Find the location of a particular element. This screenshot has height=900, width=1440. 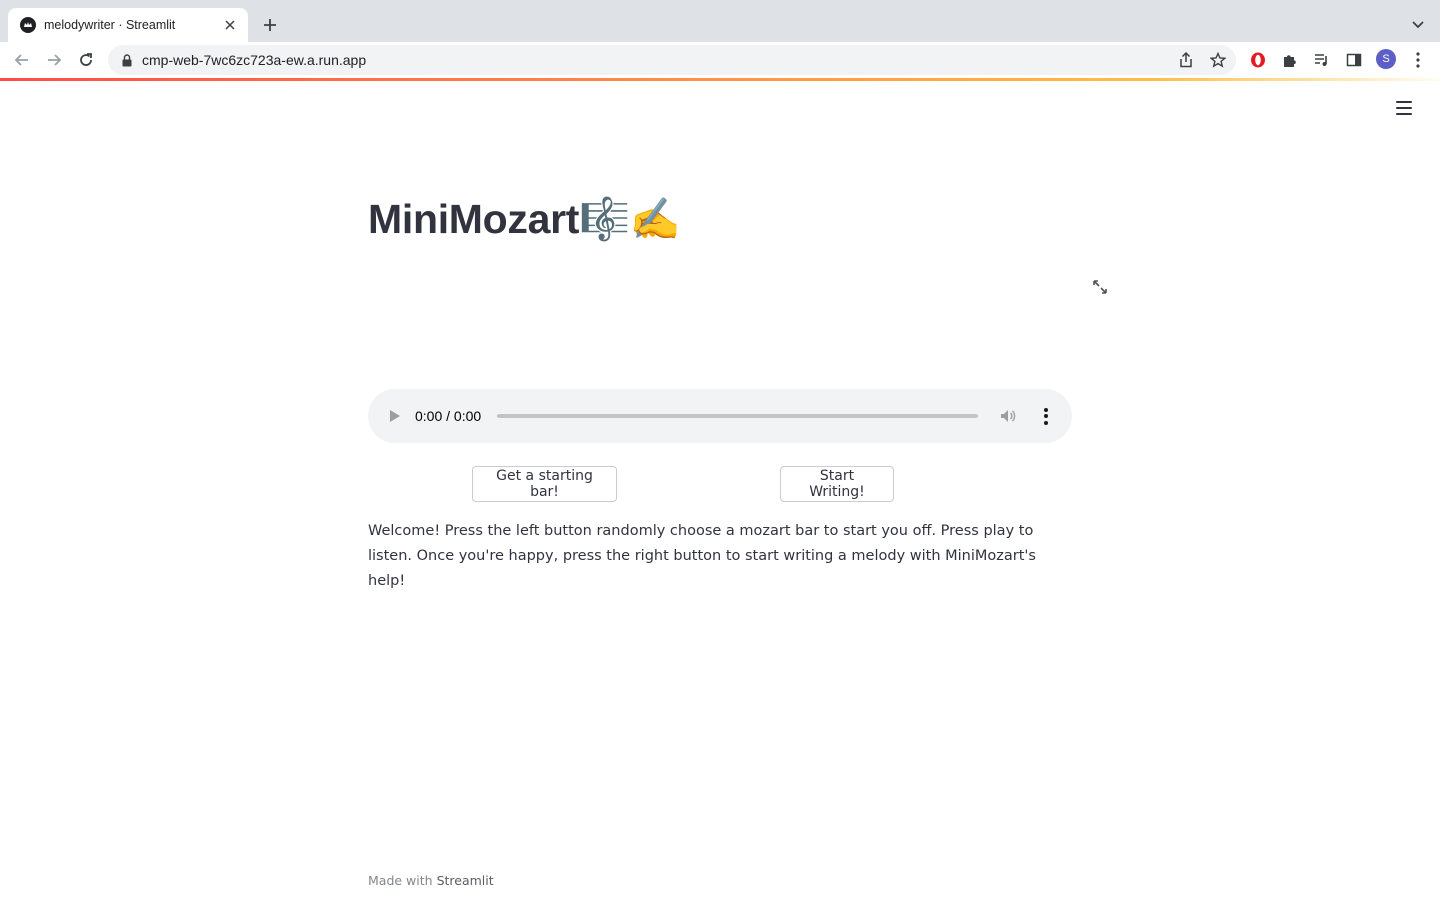

audio-player: 0:00 / 0:00 is located at coordinates (720, 416).